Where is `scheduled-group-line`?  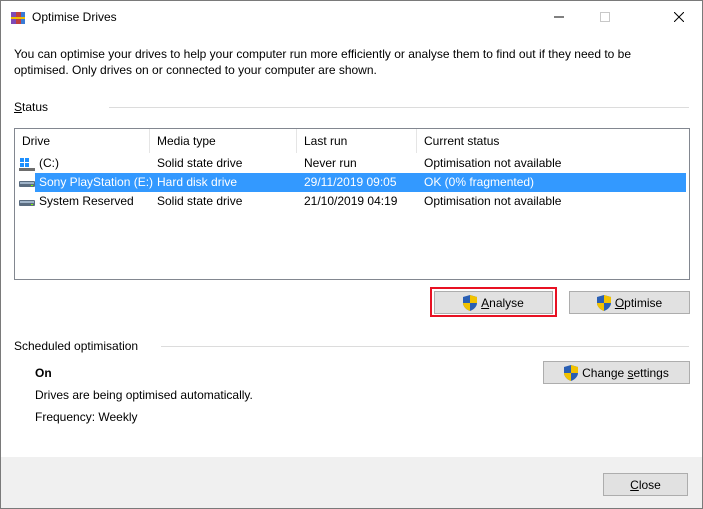 scheduled-group-line is located at coordinates (425, 346).